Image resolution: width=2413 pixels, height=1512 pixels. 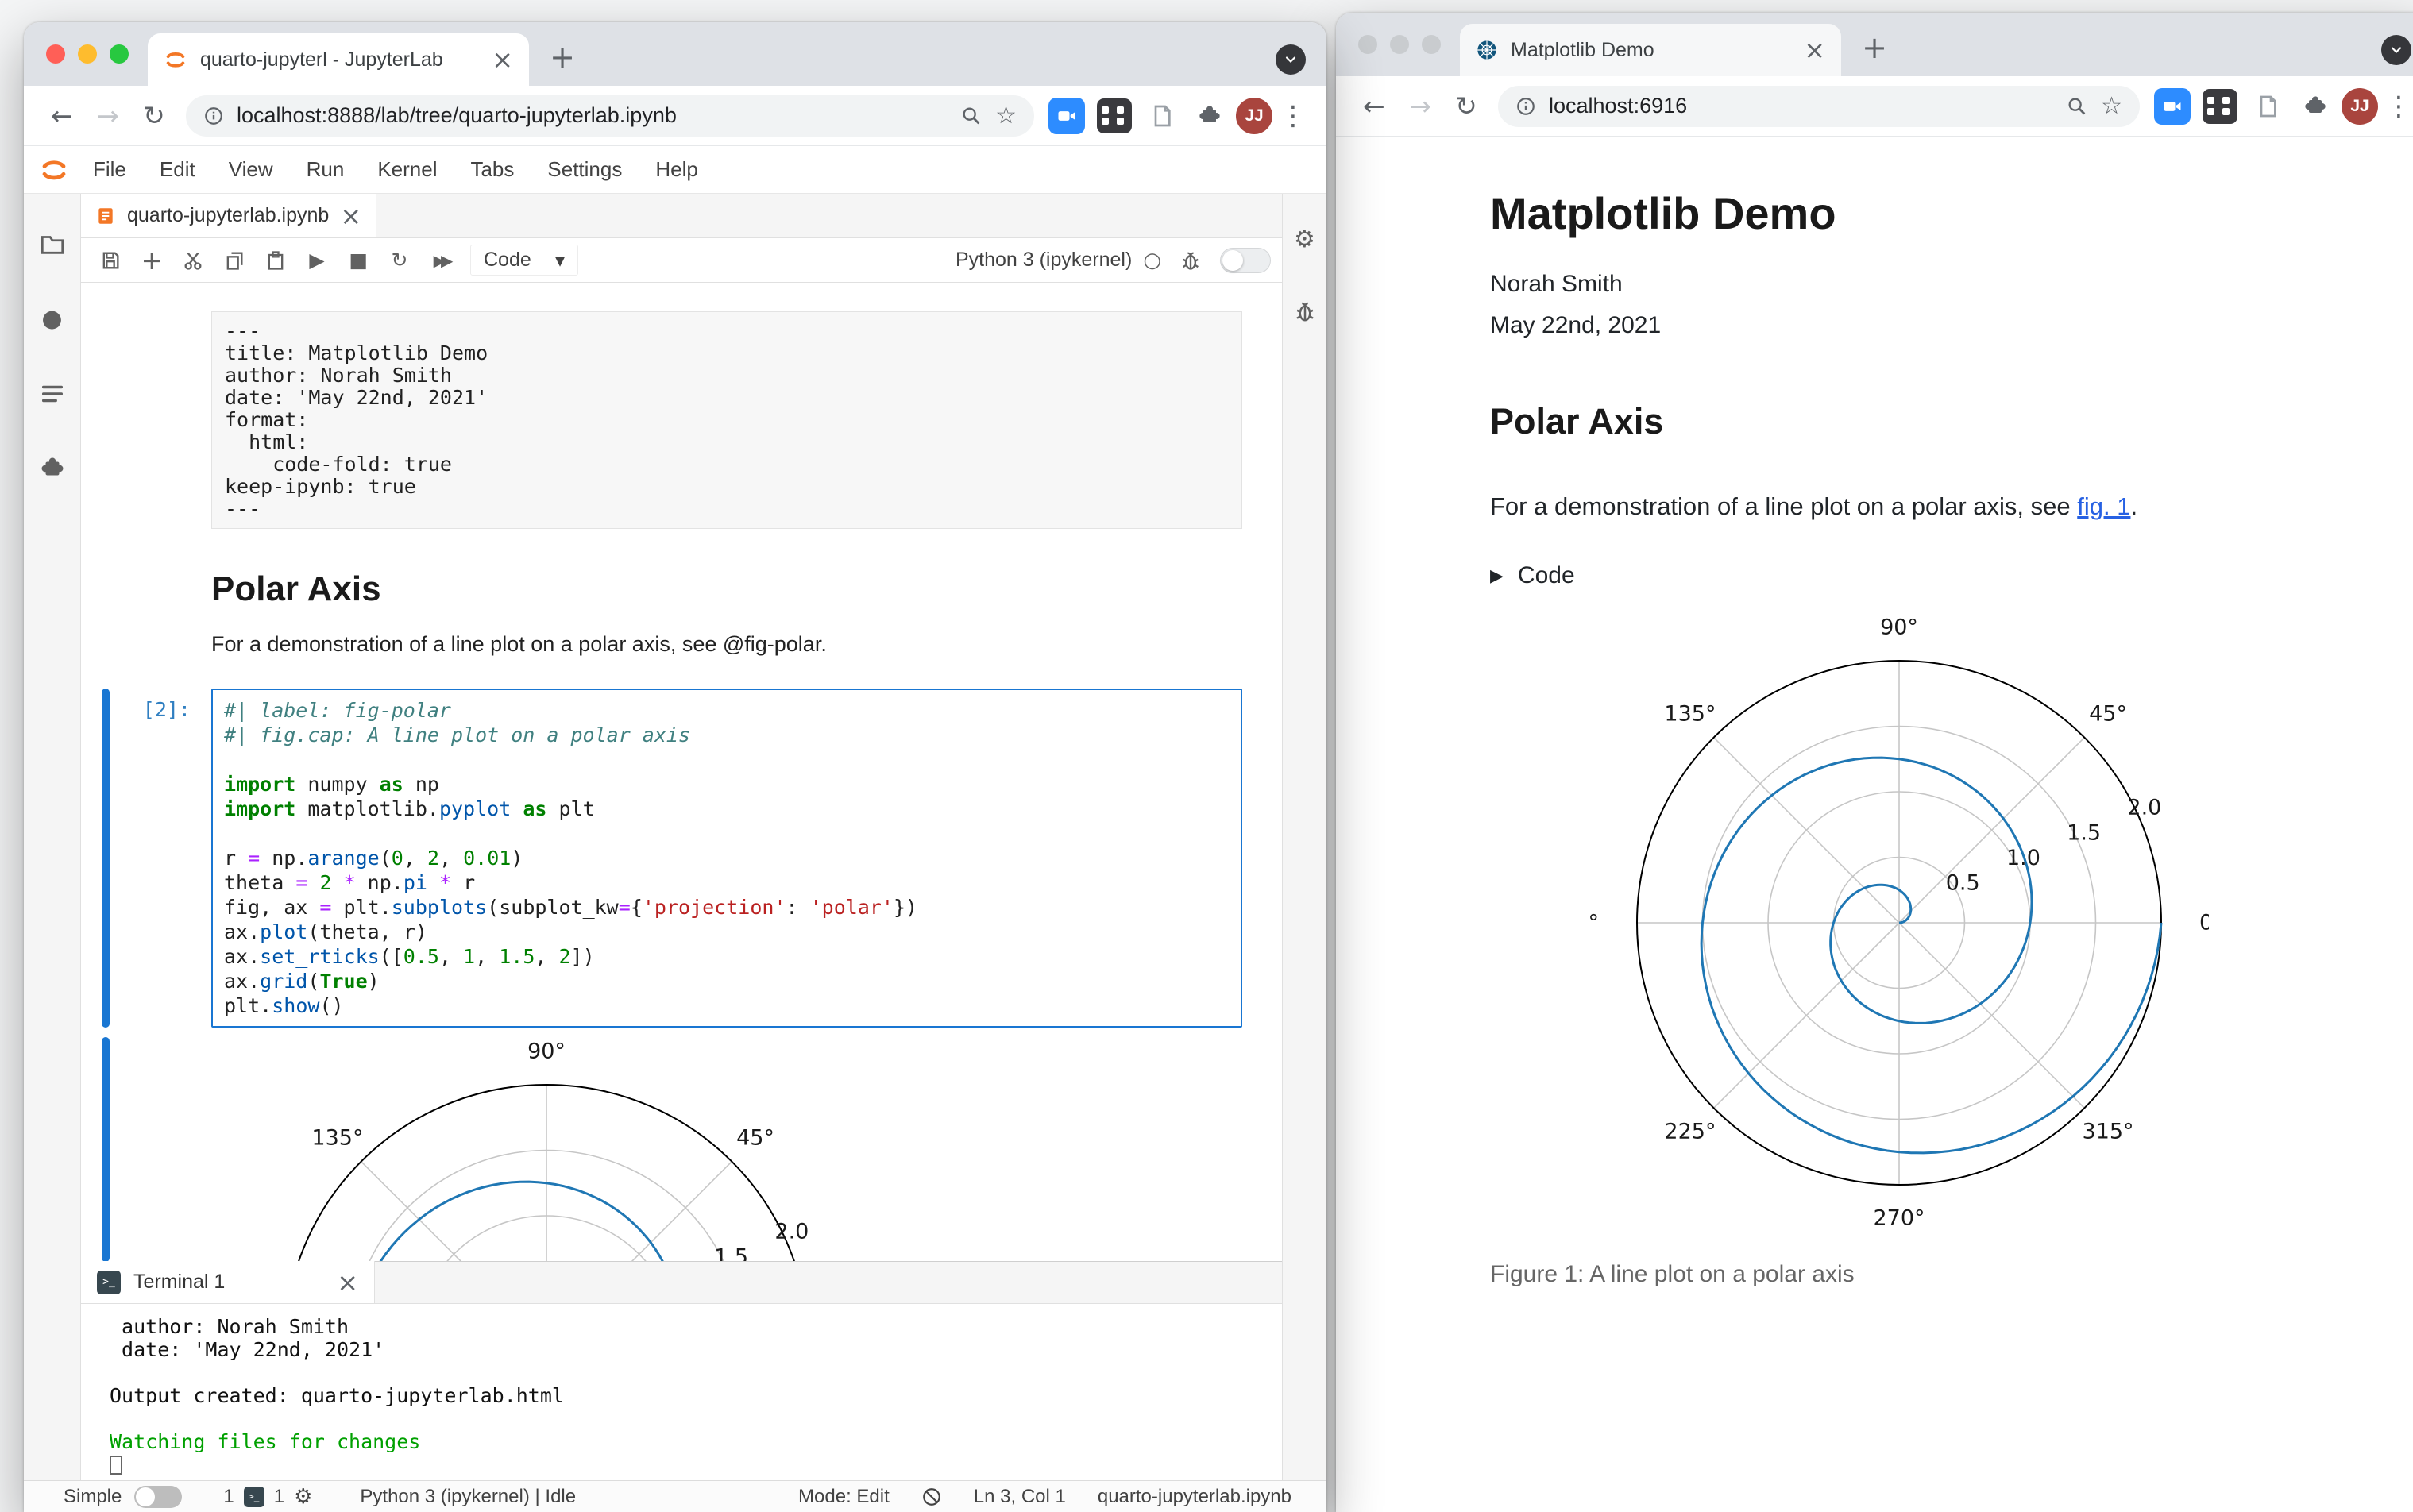 I want to click on copy-cell-button, so click(x=234, y=260).